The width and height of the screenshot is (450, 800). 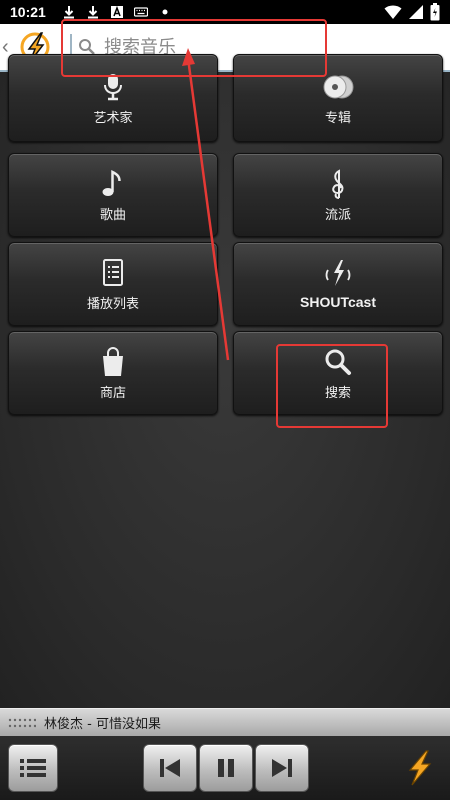 What do you see at coordinates (338, 86) in the screenshot?
I see `album-icon` at bounding box center [338, 86].